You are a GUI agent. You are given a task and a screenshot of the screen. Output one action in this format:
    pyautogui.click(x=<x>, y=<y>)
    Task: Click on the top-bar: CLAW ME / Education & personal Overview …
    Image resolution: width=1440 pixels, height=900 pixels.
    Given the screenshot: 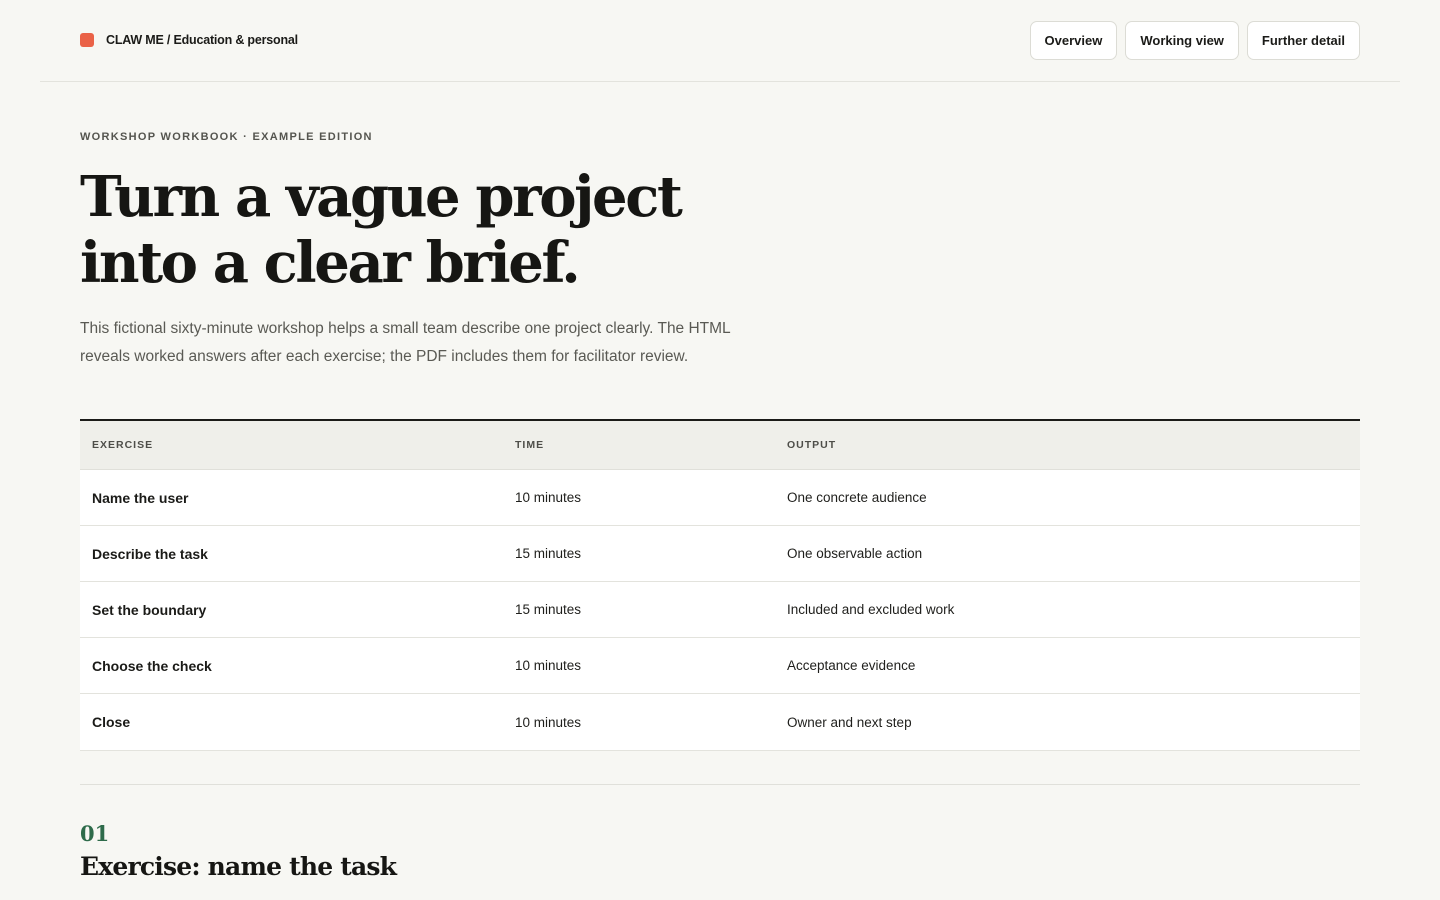 What is the action you would take?
    pyautogui.click(x=720, y=41)
    